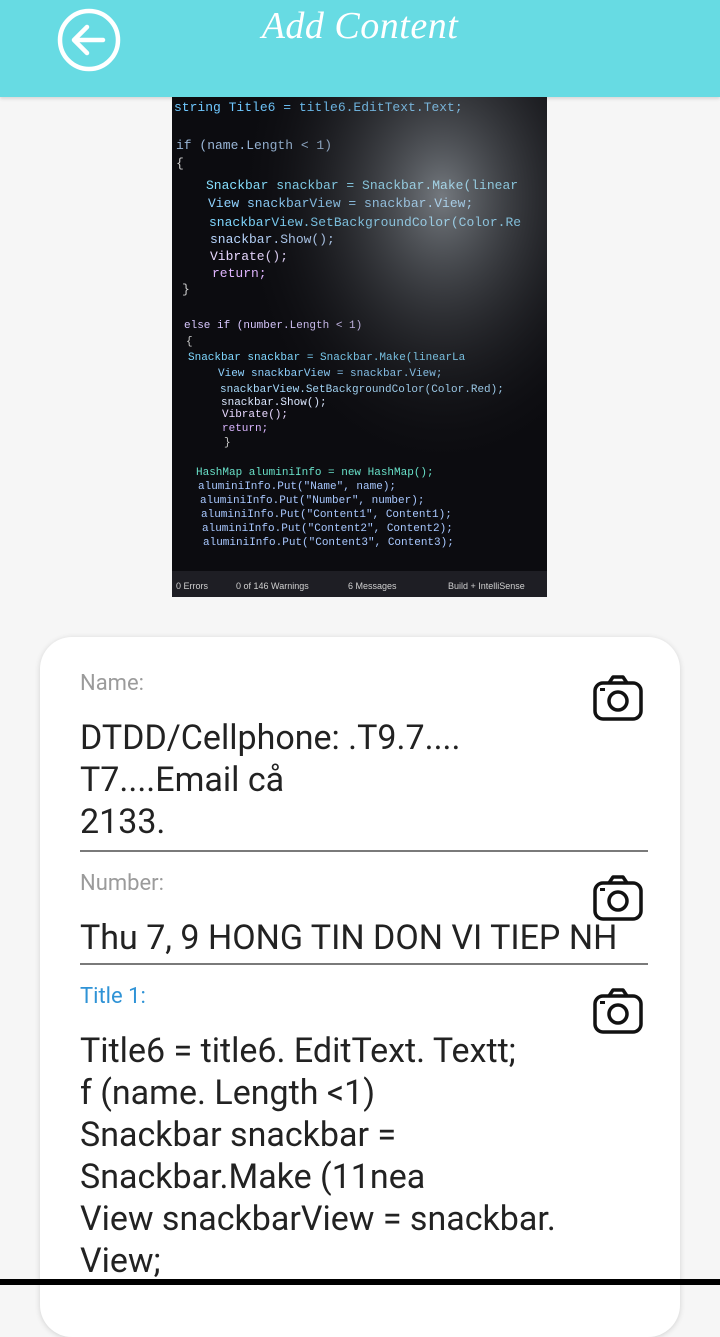 The image size is (720, 1337). Describe the element at coordinates (360, 26) in the screenshot. I see `page-title: Add Content` at that location.